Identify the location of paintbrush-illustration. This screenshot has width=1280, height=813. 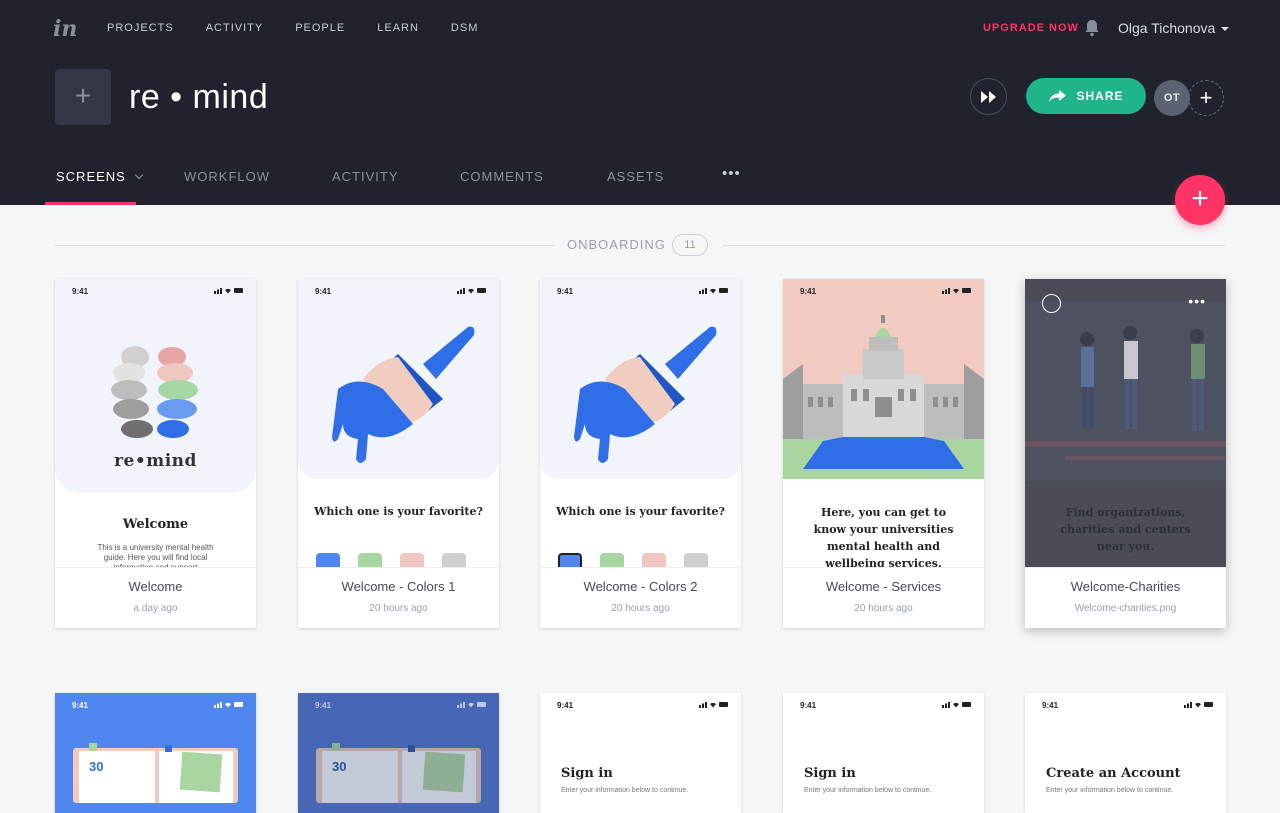
(645, 394).